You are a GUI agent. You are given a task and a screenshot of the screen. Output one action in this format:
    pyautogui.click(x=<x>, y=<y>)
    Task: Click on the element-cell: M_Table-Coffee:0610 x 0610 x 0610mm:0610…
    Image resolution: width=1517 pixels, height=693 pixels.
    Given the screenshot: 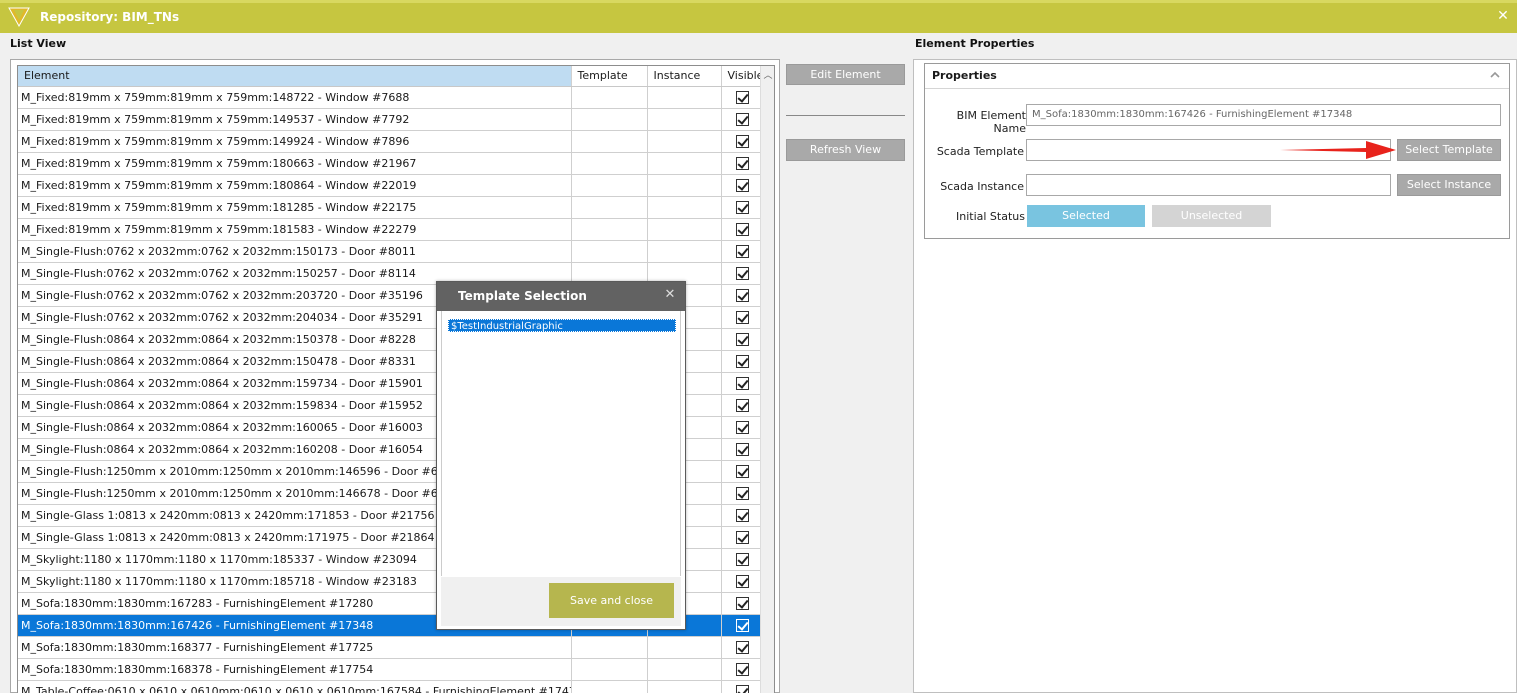 What is the action you would take?
    pyautogui.click(x=295, y=686)
    